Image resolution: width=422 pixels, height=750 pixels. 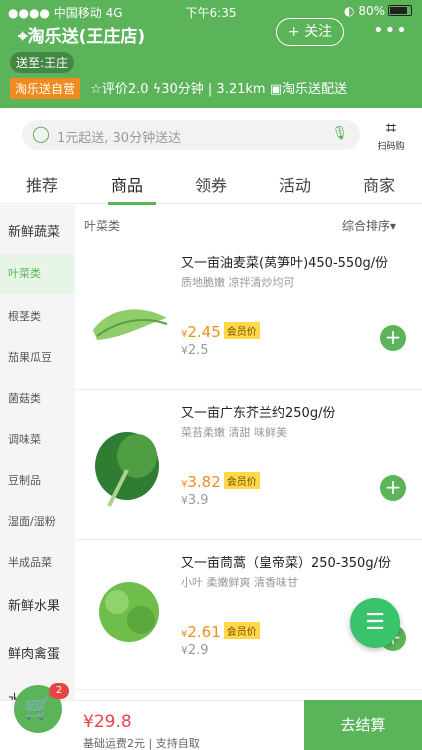 I want to click on store-name: ⌖淘乐送(王庄店), so click(x=81, y=34).